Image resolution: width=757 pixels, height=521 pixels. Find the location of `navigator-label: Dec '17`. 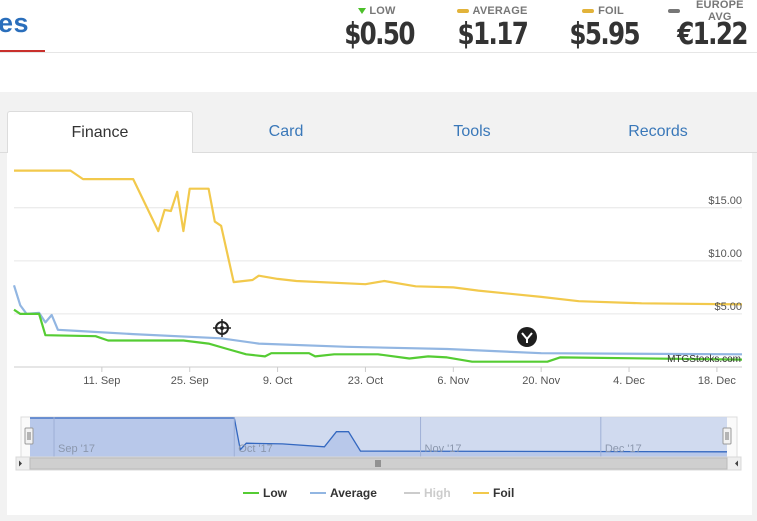

navigator-label: Dec '17 is located at coordinates (623, 449).